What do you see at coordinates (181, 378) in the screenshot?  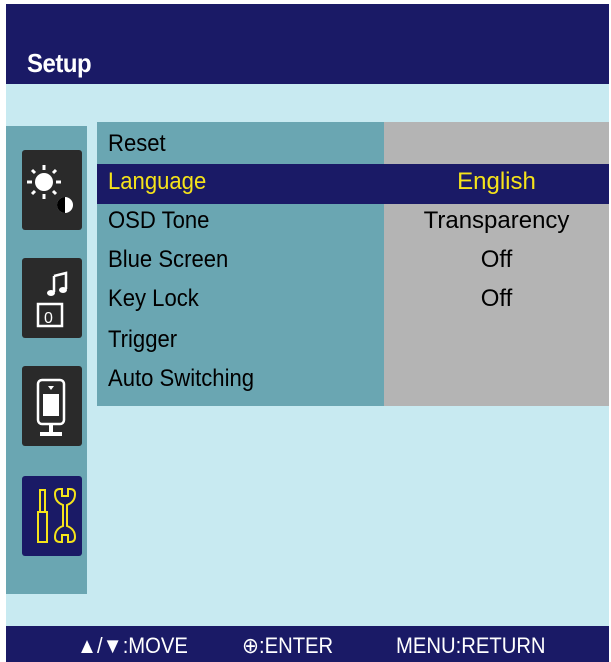 I see `menu-item-label: Auto Switching` at bounding box center [181, 378].